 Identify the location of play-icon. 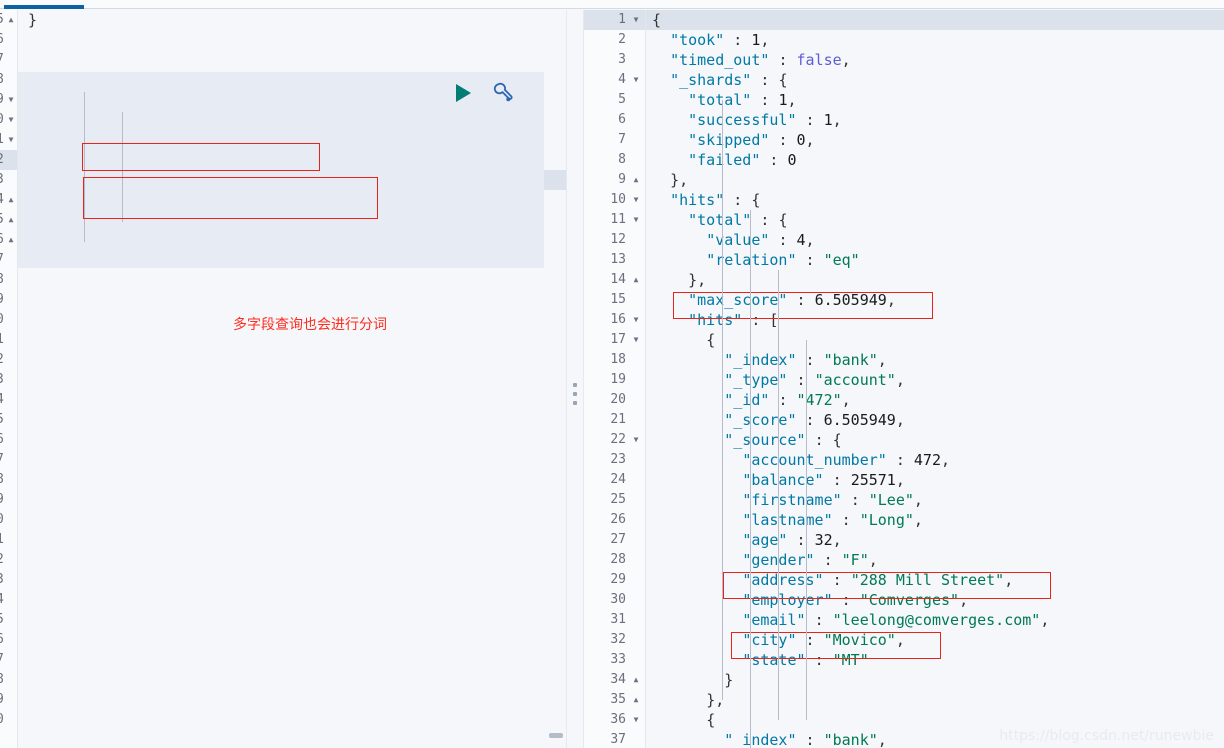
(463, 93).